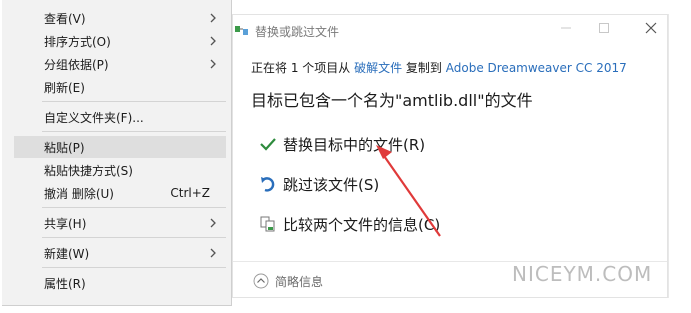 The width and height of the screenshot is (691, 313). What do you see at coordinates (261, 281) in the screenshot?
I see `chevron-up-icon` at bounding box center [261, 281].